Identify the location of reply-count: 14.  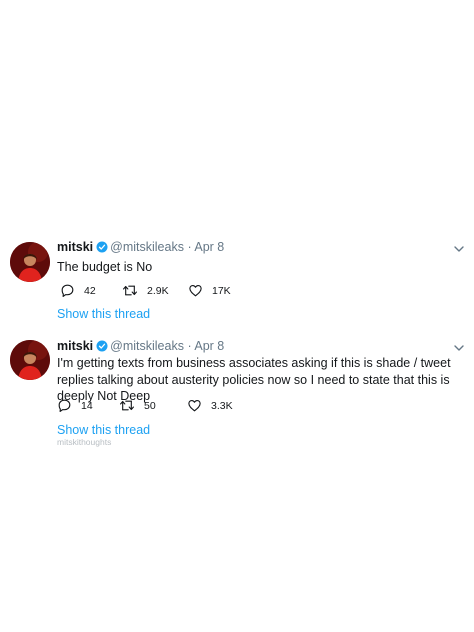
(87, 405).